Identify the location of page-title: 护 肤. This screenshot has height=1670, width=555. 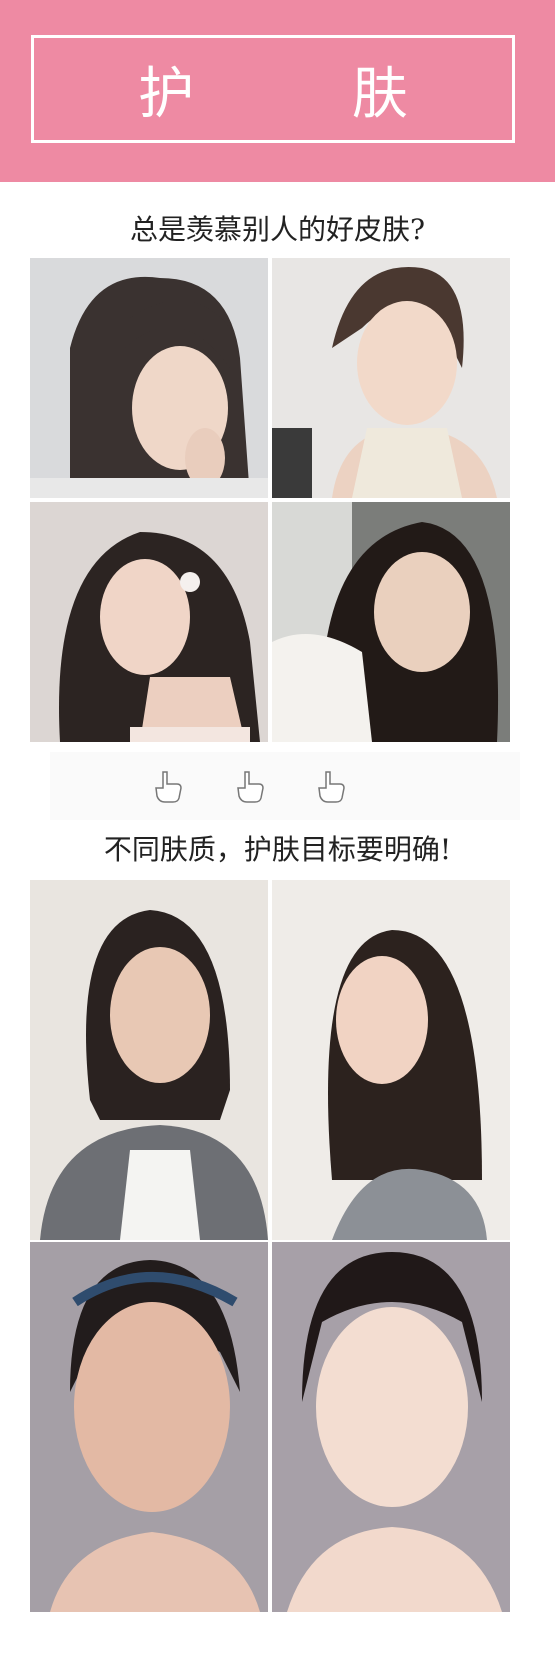
(308, 94).